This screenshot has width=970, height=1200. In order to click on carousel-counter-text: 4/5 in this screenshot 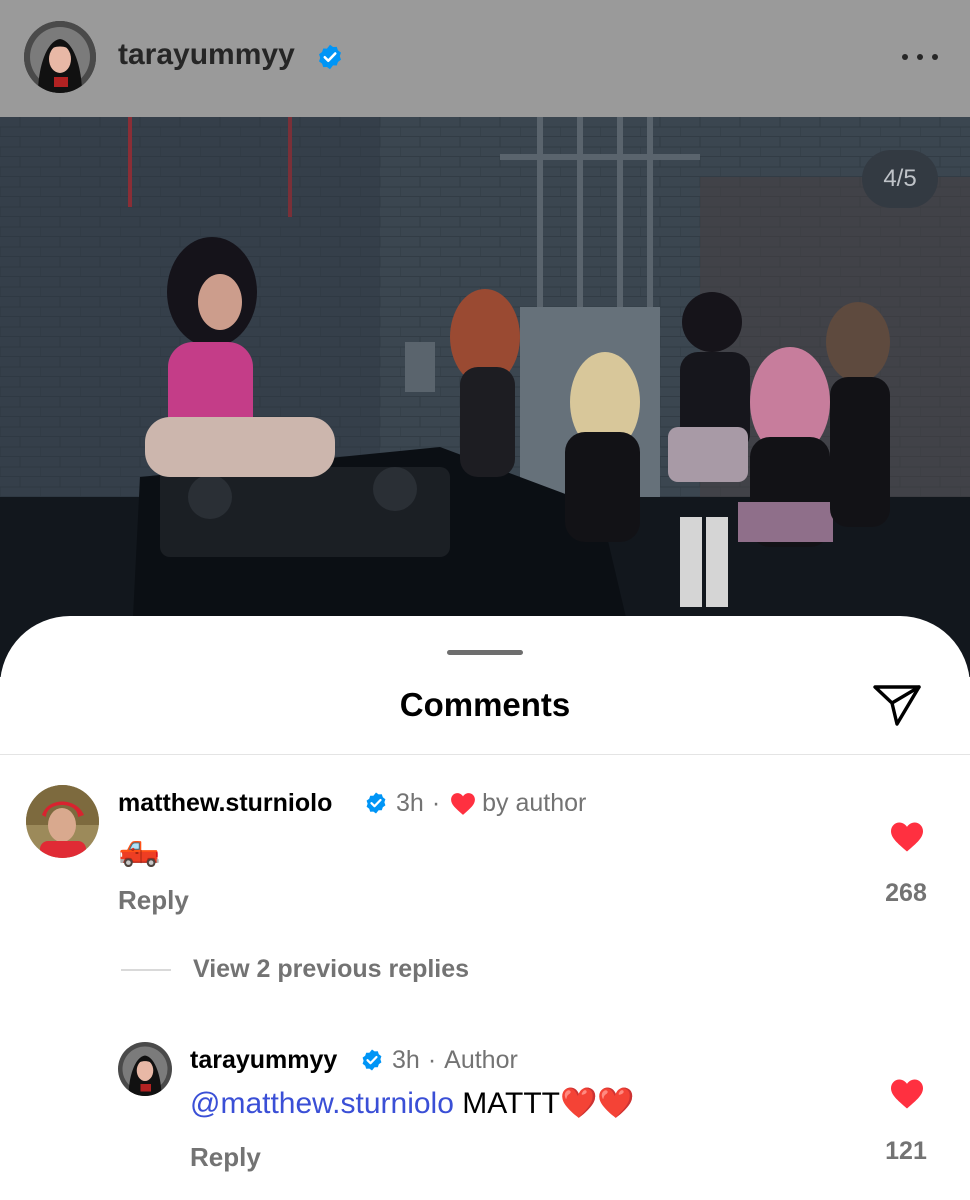, I will do `click(900, 178)`.